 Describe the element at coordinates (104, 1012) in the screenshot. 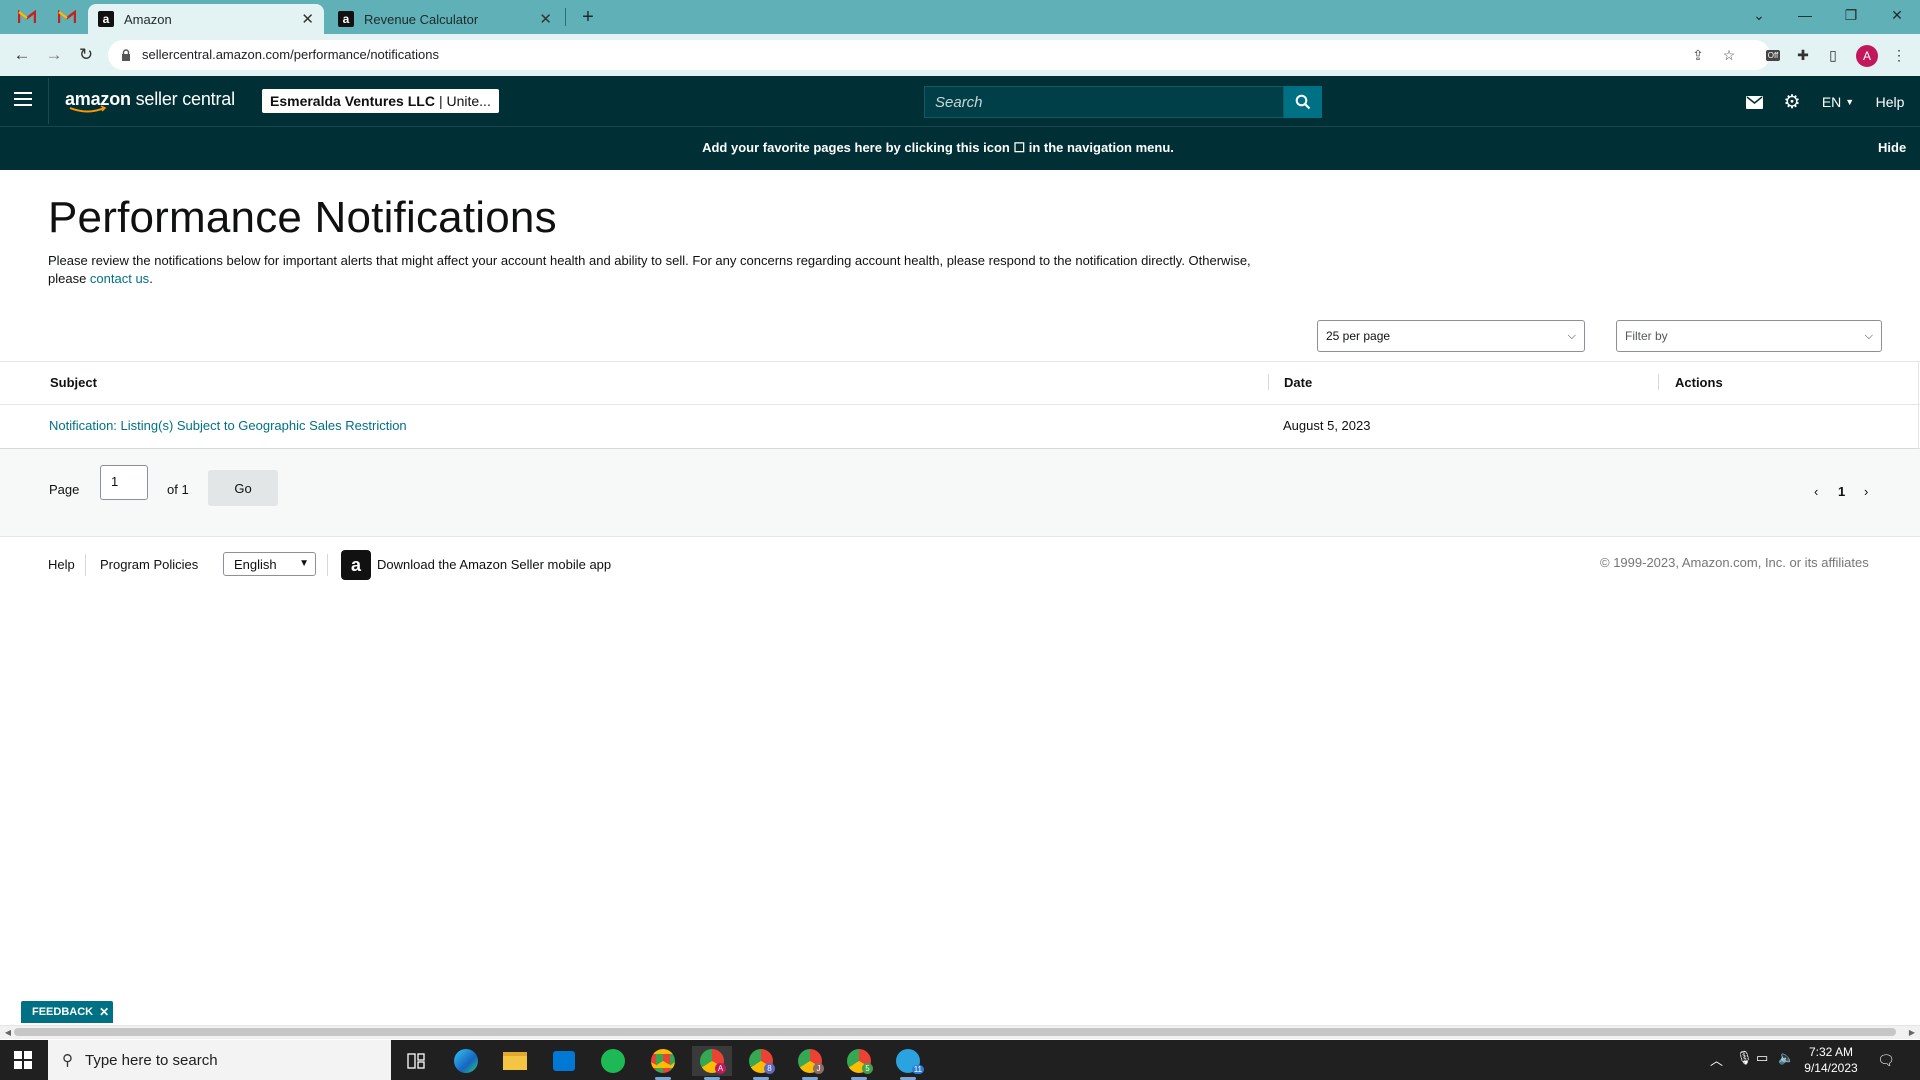

I see `close-feedback-icon: ✕` at that location.